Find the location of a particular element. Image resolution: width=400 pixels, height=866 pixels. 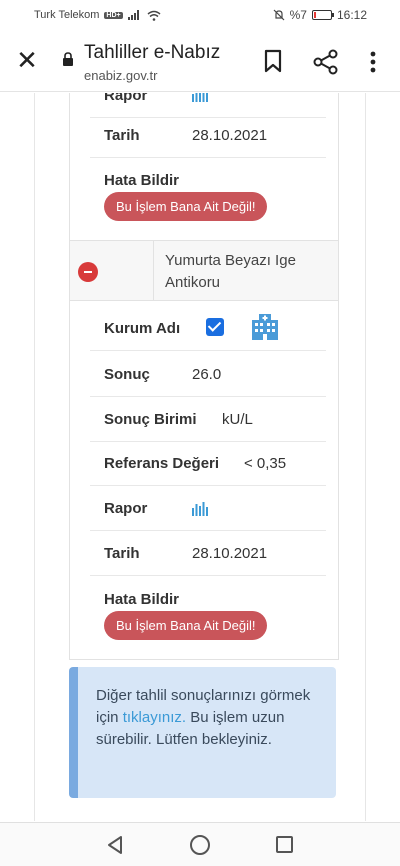

test-header-row: Yumurta Beyazı Ige Antikoru is located at coordinates (204, 270).